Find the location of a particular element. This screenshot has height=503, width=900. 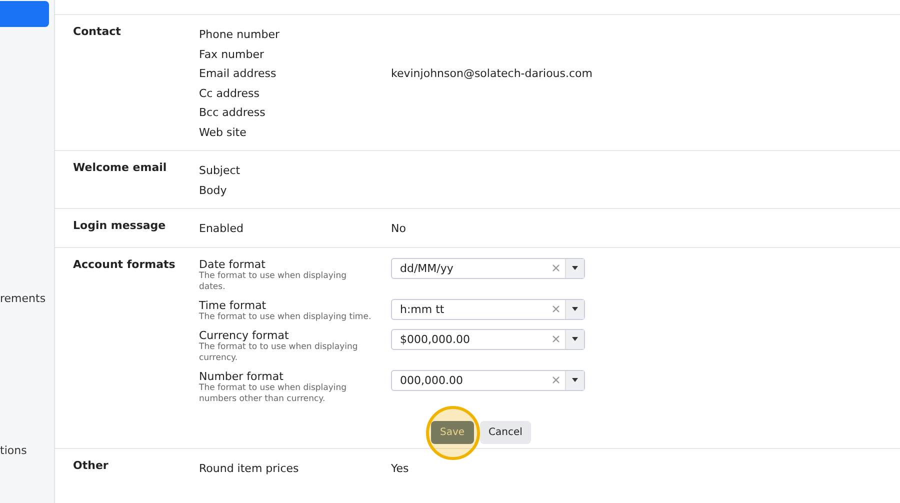

cancel-button: Cancel is located at coordinates (506, 432).